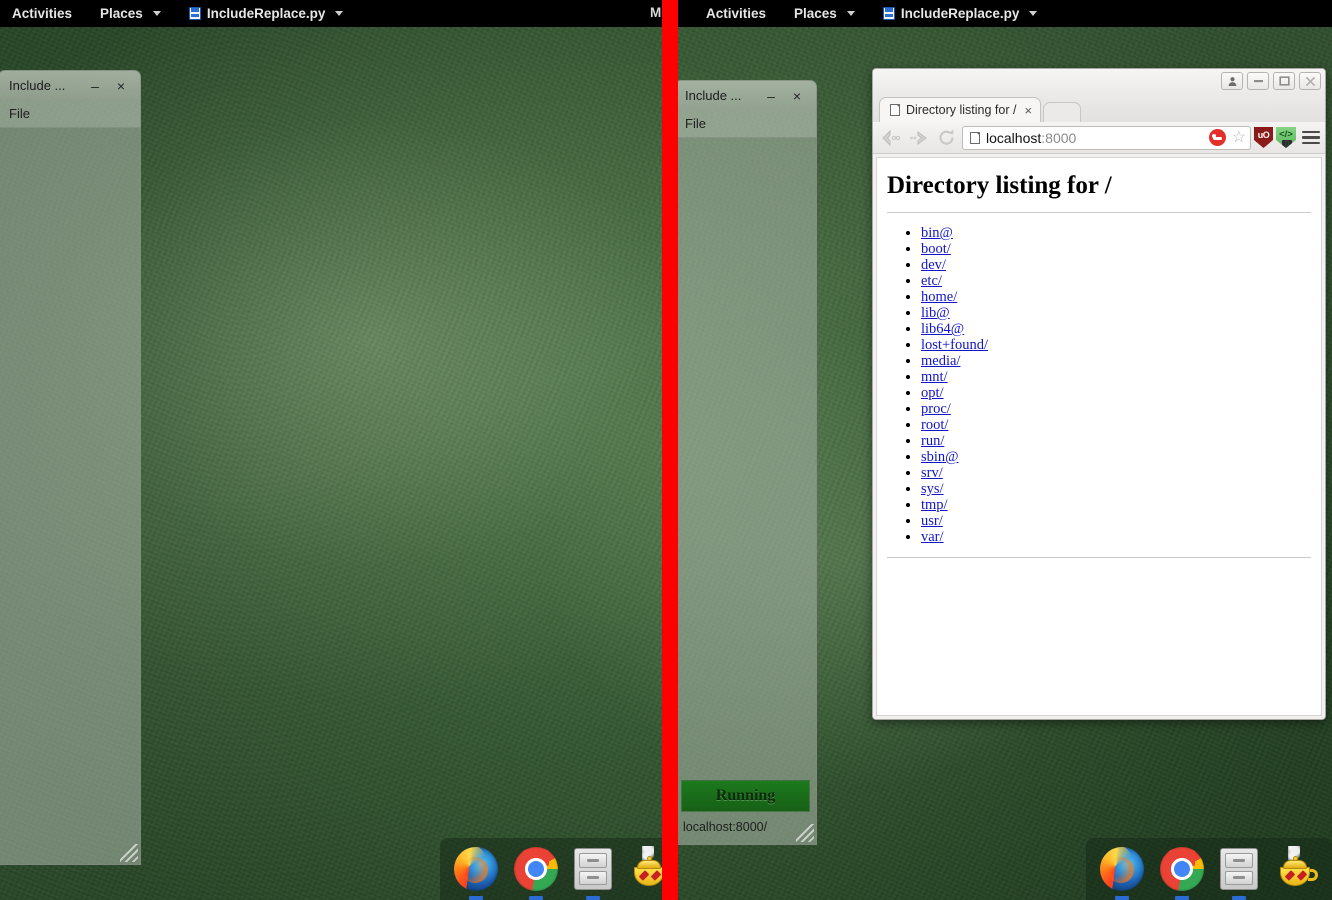  Describe the element at coordinates (805, 833) in the screenshot. I see `resize-grip-middle` at that location.